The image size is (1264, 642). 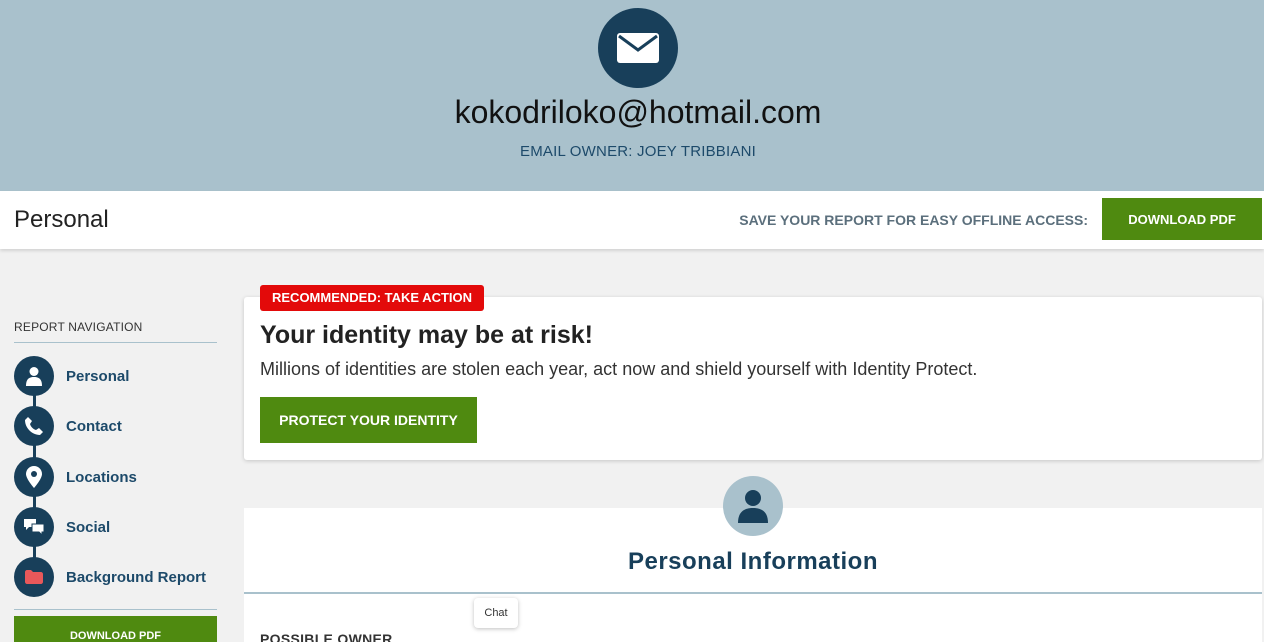 I want to click on nav-item-background-report: Background Report, so click(x=115, y=577).